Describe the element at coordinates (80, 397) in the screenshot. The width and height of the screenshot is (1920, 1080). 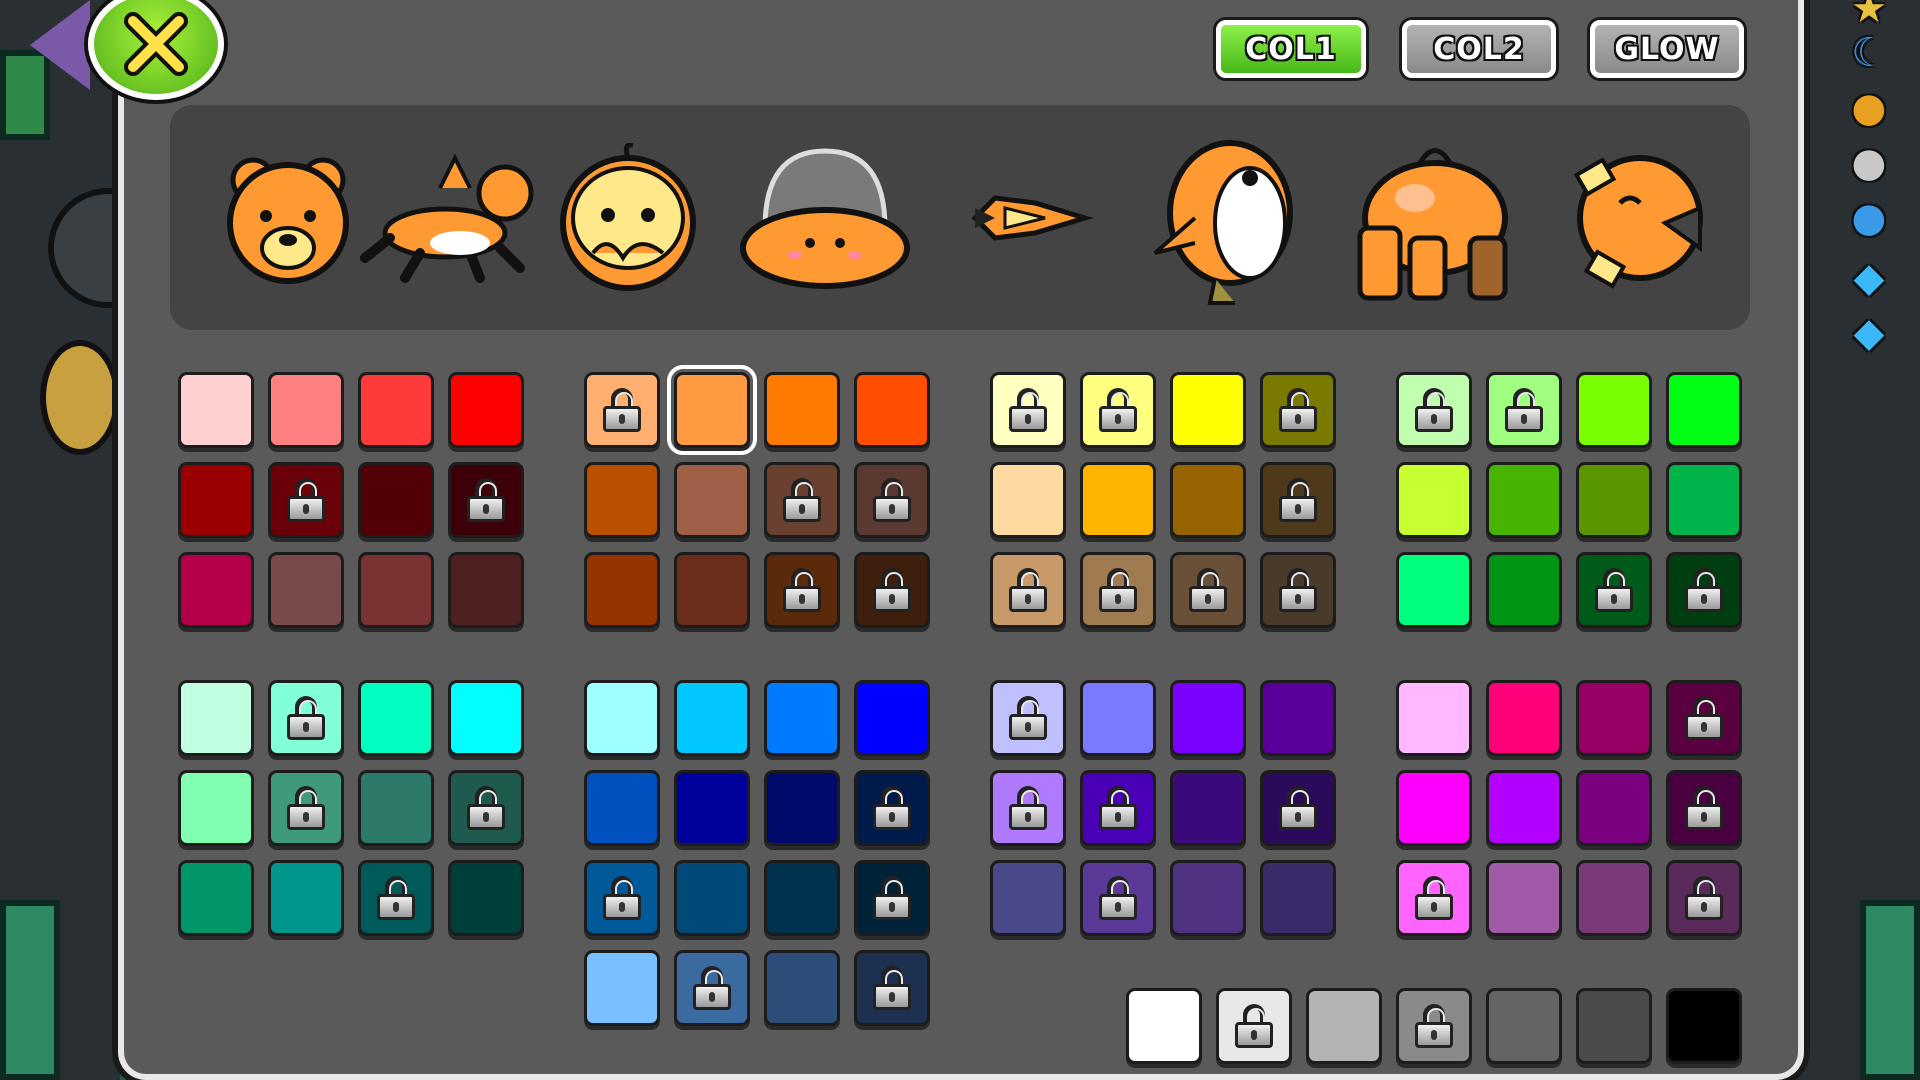
I see `palette-icon` at that location.